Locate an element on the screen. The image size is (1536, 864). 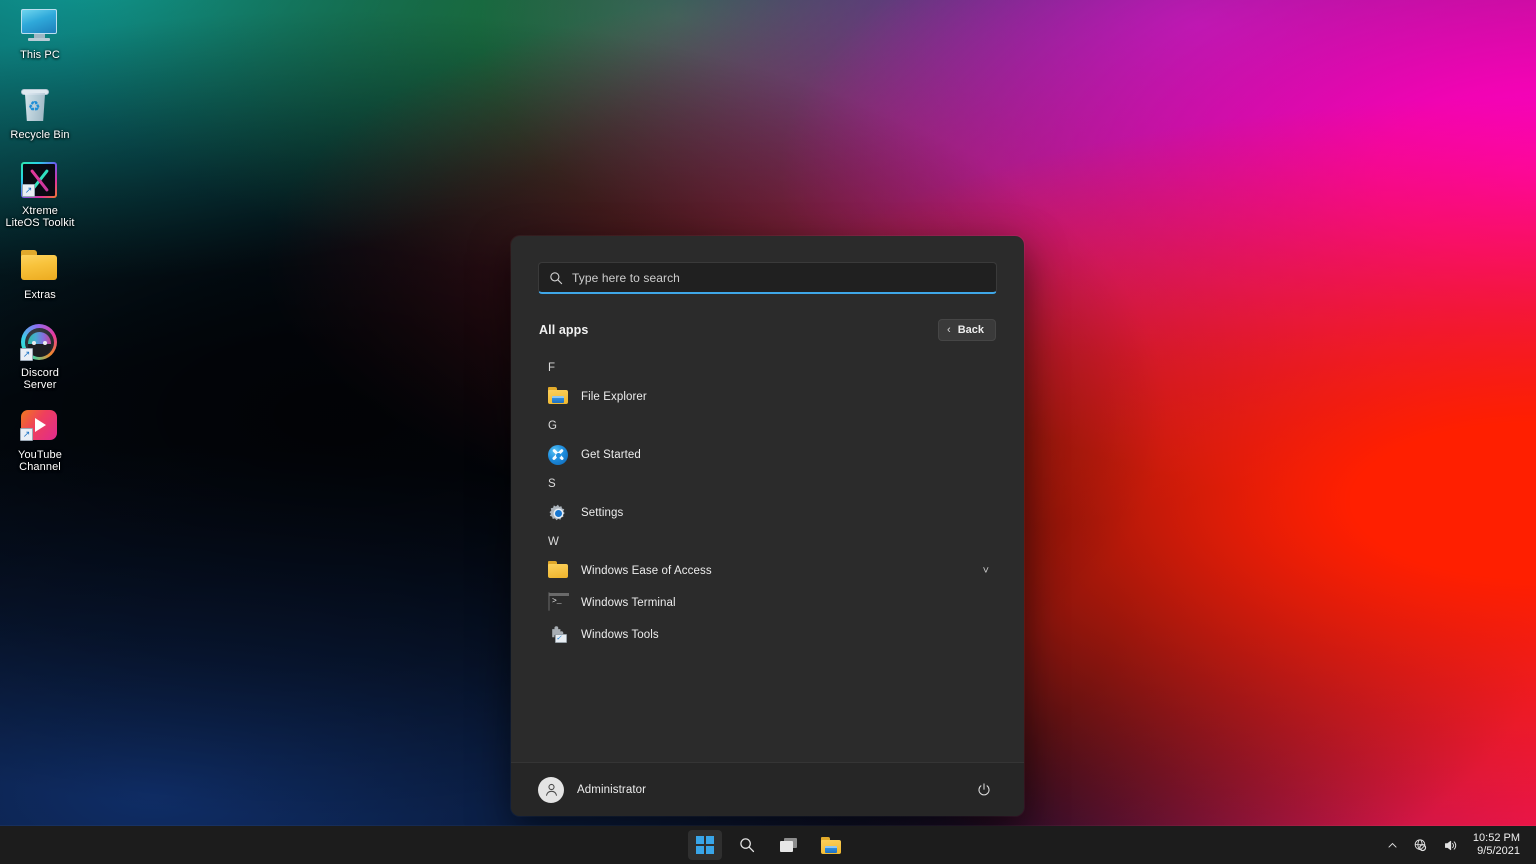
desktop-icon-label: Xtreme LiteOS Toolkit is located at coordinates (40, 217).